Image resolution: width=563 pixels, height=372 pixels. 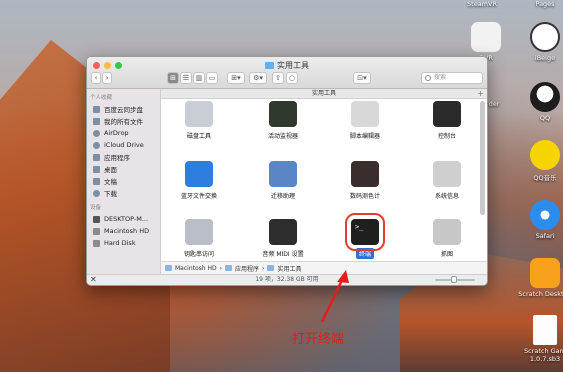 I want to click on app-item: >_ 终端, so click(x=365, y=236).